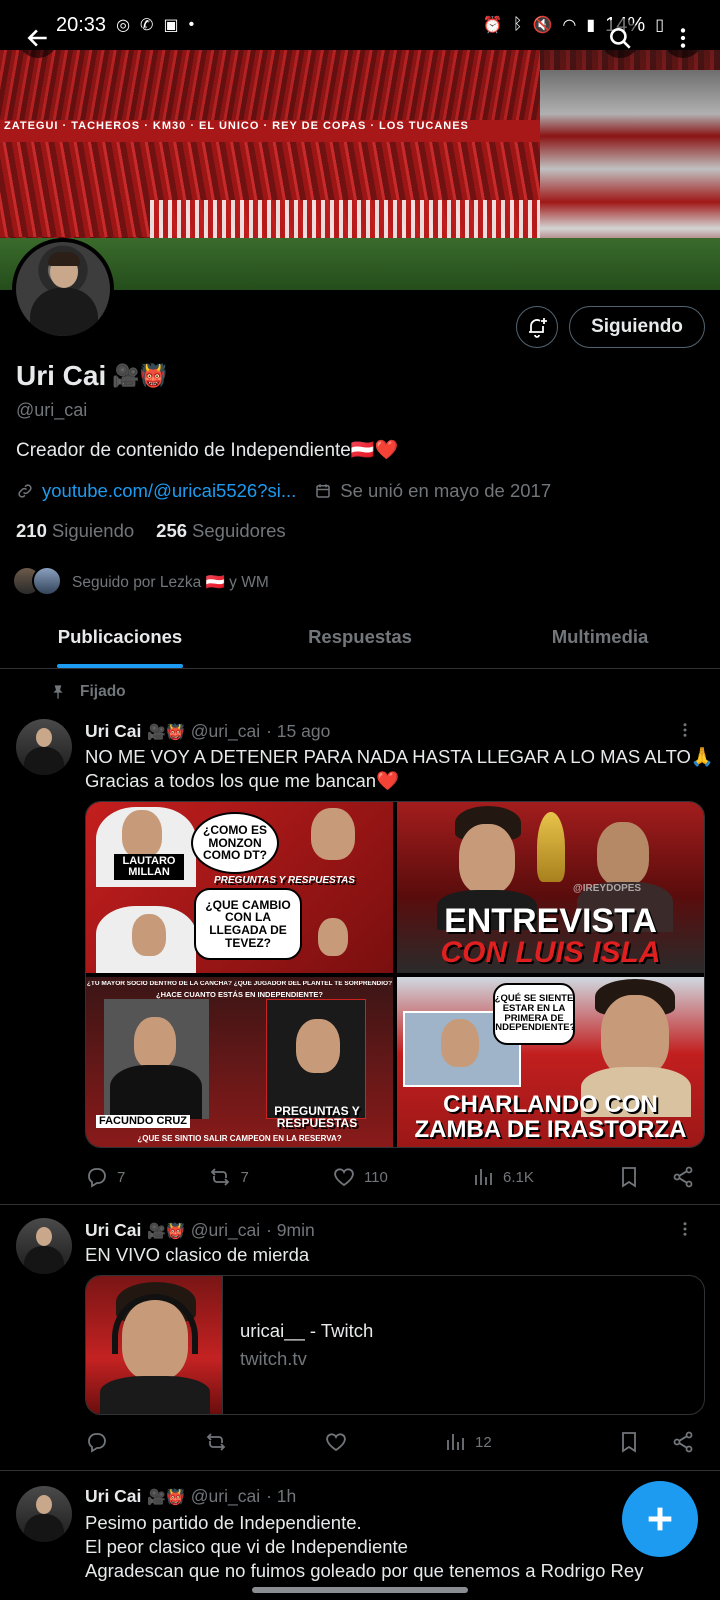 Image resolution: width=720 pixels, height=1600 pixels. I want to click on post-author-handle: @uri_cai, so click(225, 731).